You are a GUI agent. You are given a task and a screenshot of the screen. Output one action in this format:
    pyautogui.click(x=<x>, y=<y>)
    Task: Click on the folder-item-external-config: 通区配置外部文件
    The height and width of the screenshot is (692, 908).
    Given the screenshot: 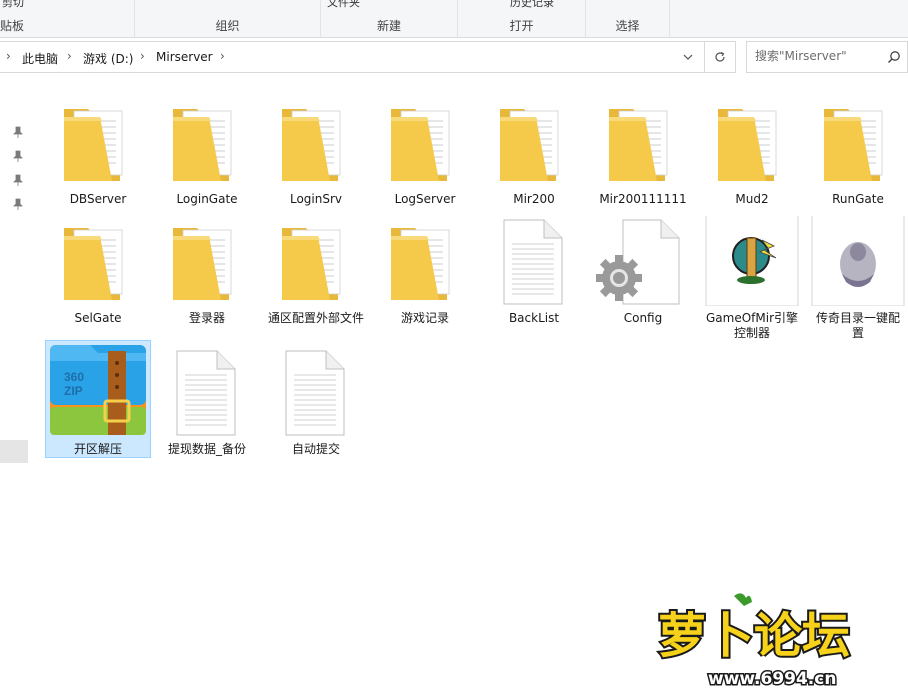 What is the action you would take?
    pyautogui.click(x=316, y=268)
    